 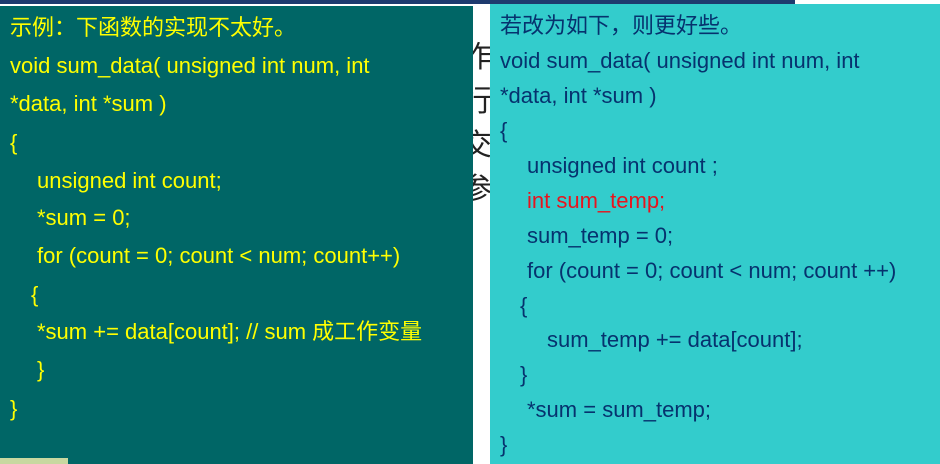 I want to click on code-line: unsigned int count;, so click(x=129, y=180).